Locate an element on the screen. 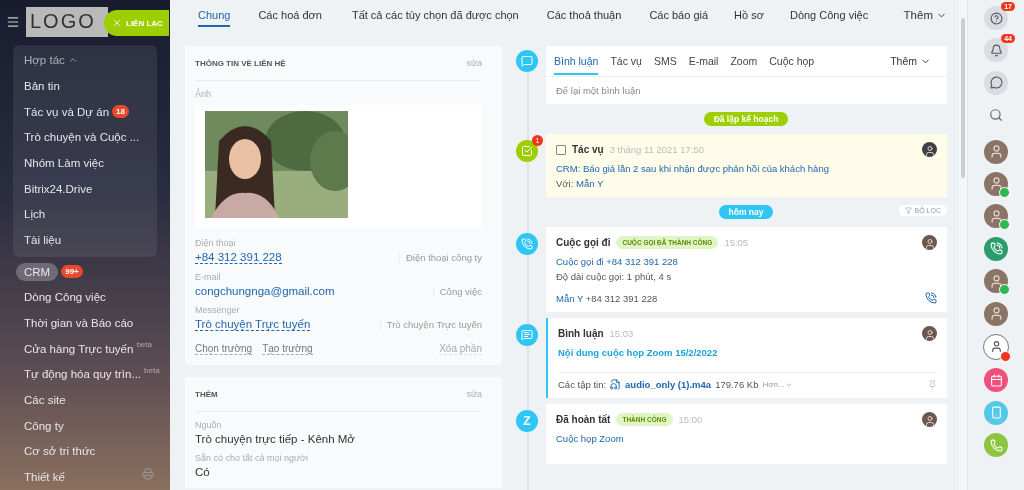 The height and width of the screenshot is (490, 1024). tab: Chung is located at coordinates (214, 15).